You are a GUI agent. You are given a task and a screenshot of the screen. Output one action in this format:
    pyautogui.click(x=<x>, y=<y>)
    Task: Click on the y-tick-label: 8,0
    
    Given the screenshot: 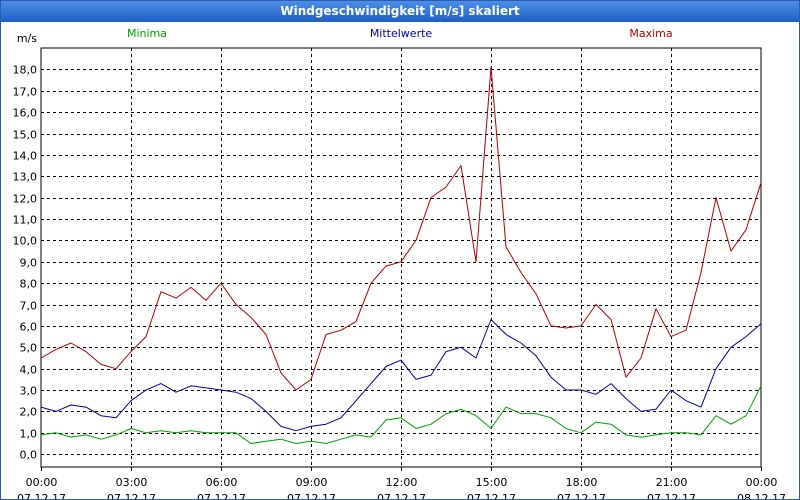 What is the action you would take?
    pyautogui.click(x=29, y=284)
    